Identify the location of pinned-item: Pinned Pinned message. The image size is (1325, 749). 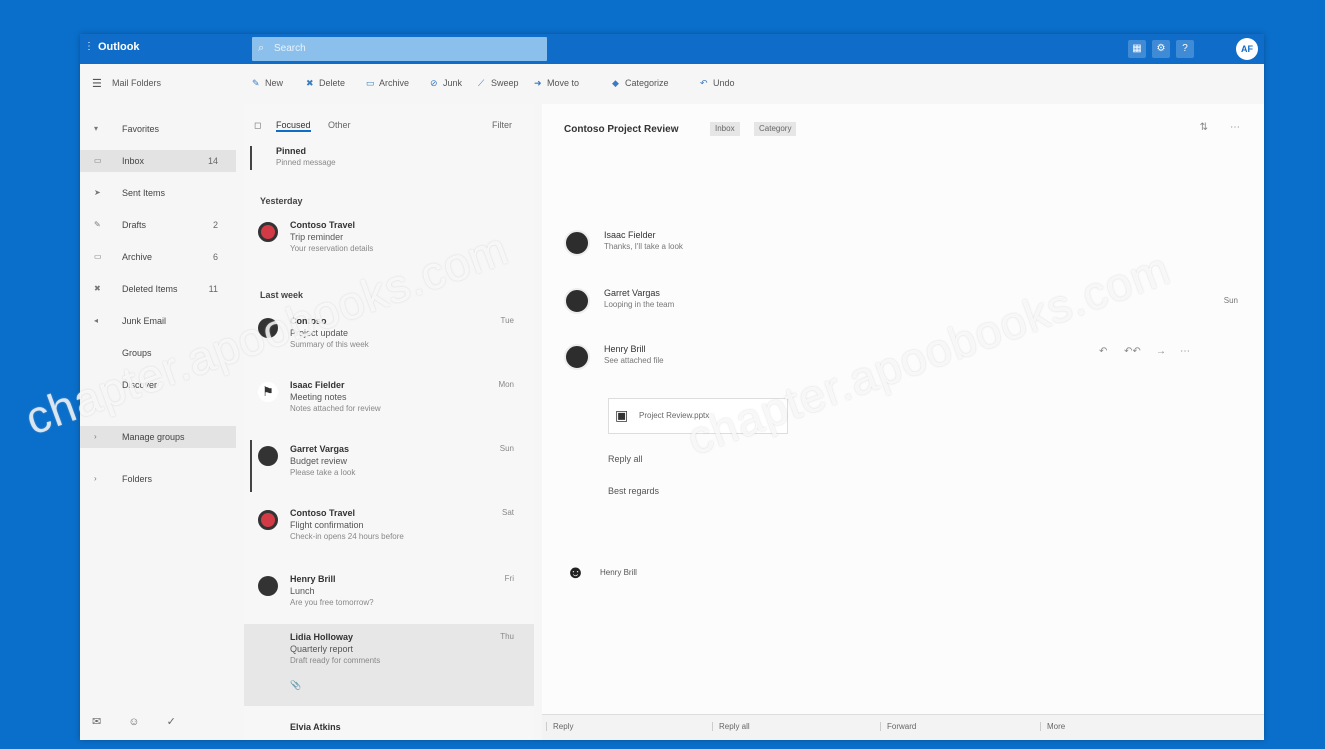
(389, 158).